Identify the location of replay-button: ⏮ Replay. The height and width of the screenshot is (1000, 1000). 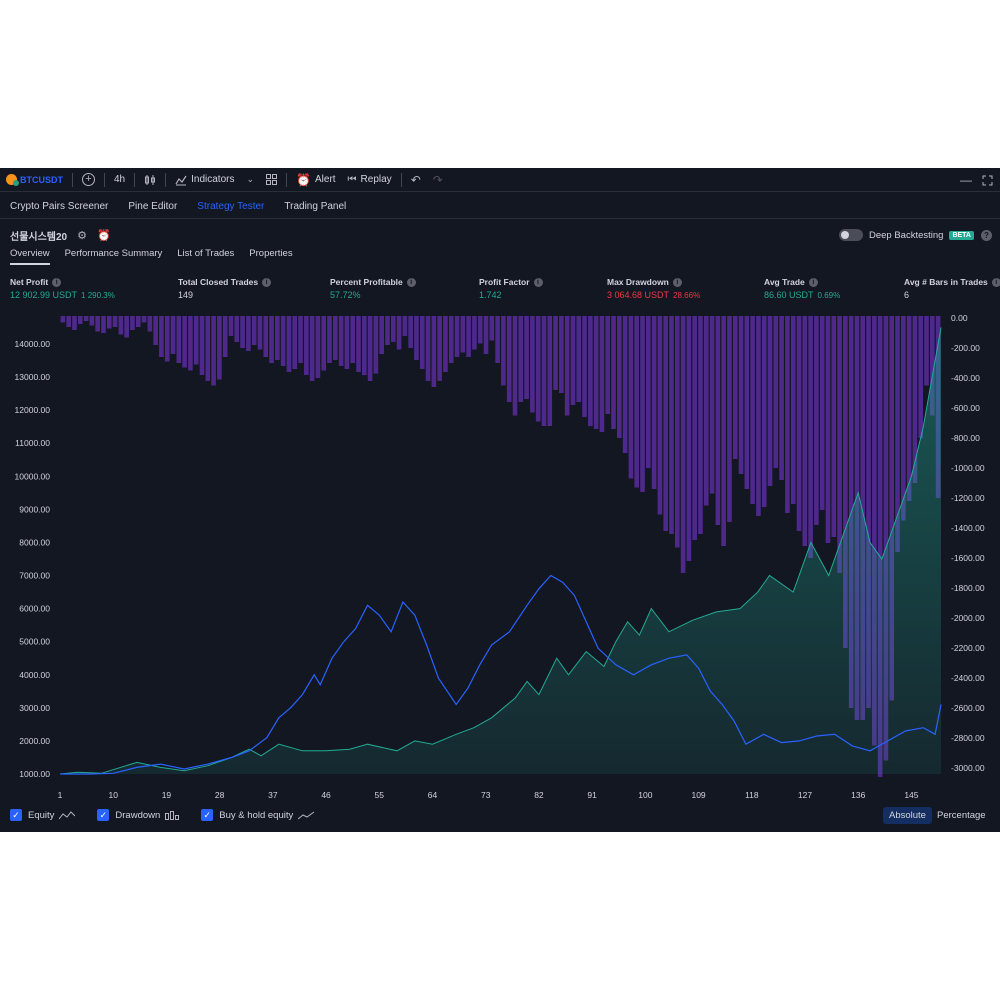
(370, 180).